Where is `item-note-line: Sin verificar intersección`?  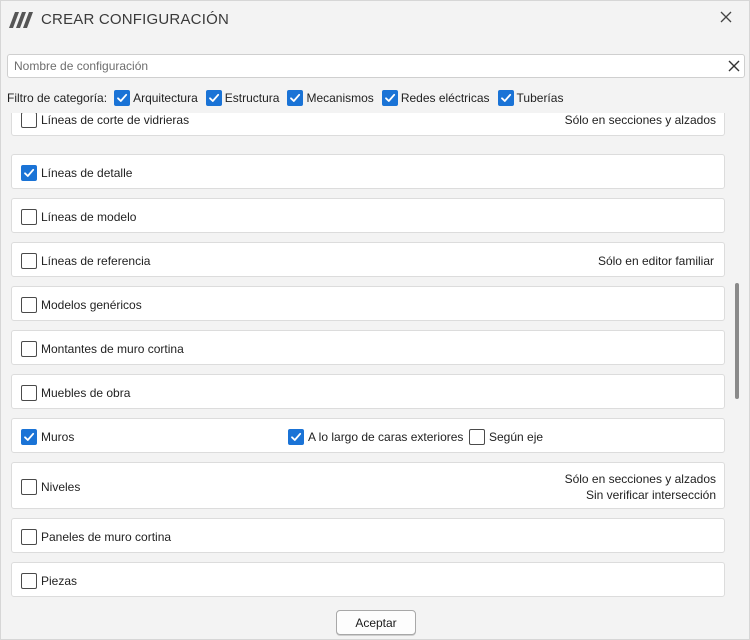 item-note-line: Sin verificar intersección is located at coordinates (650, 494).